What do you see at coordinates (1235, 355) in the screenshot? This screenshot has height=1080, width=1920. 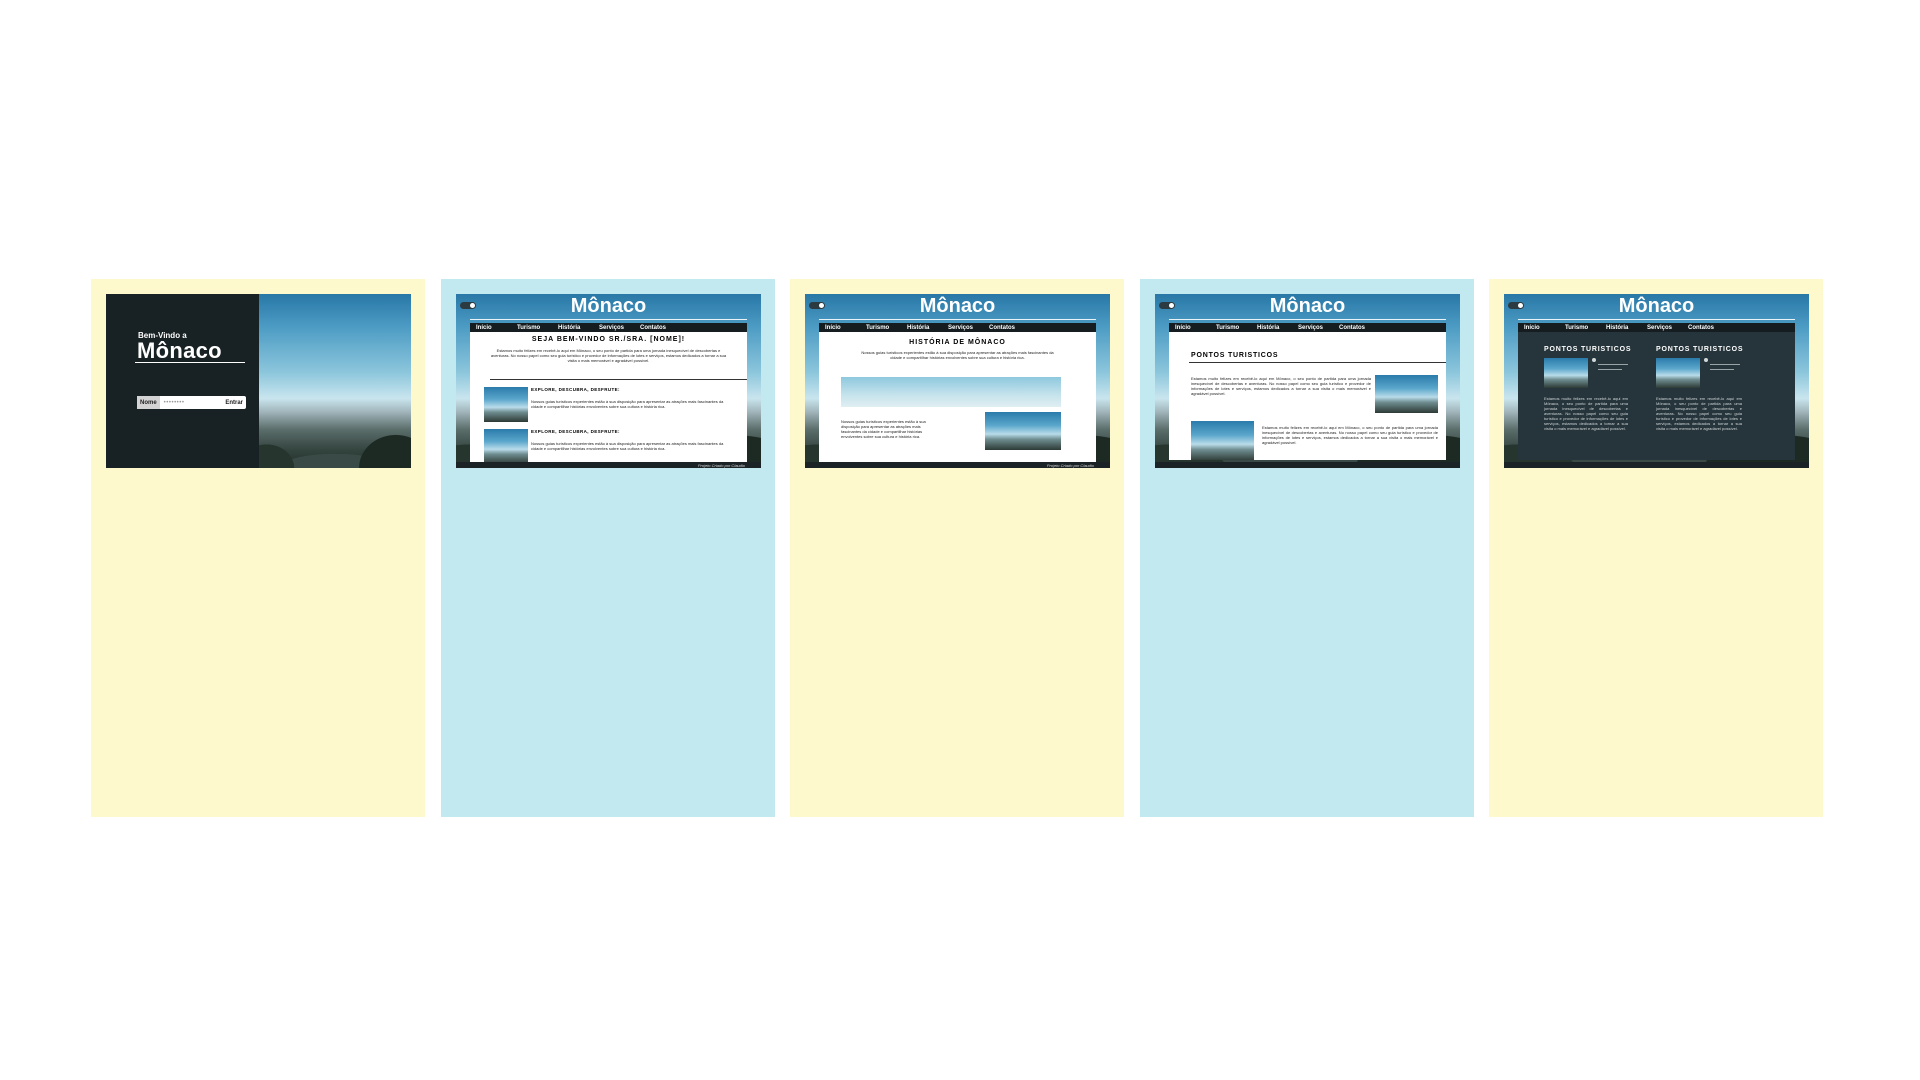 I see `page-heading: PONTOS TURISTICOS` at bounding box center [1235, 355].